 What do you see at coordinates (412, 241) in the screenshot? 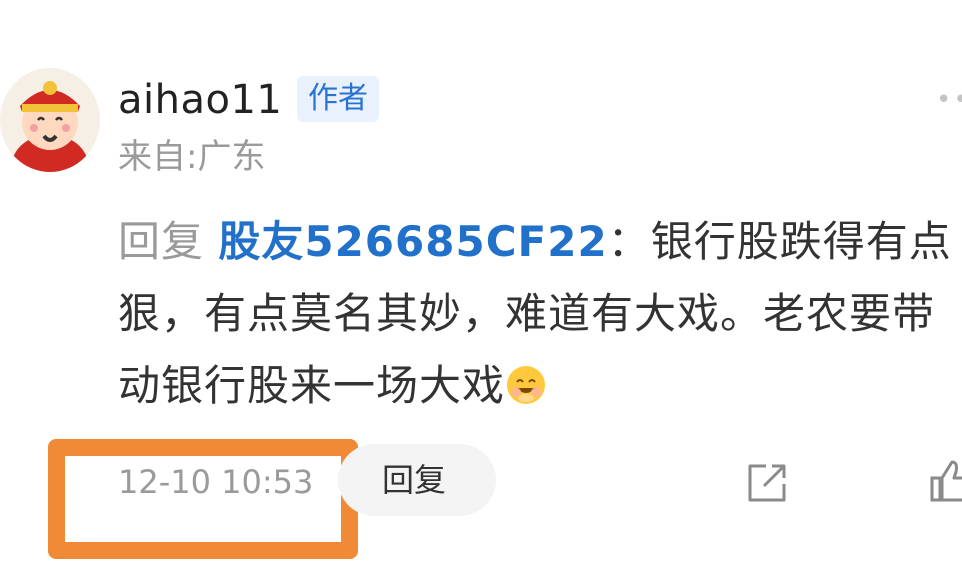
I see `mention-link: 股友526685CF22` at bounding box center [412, 241].